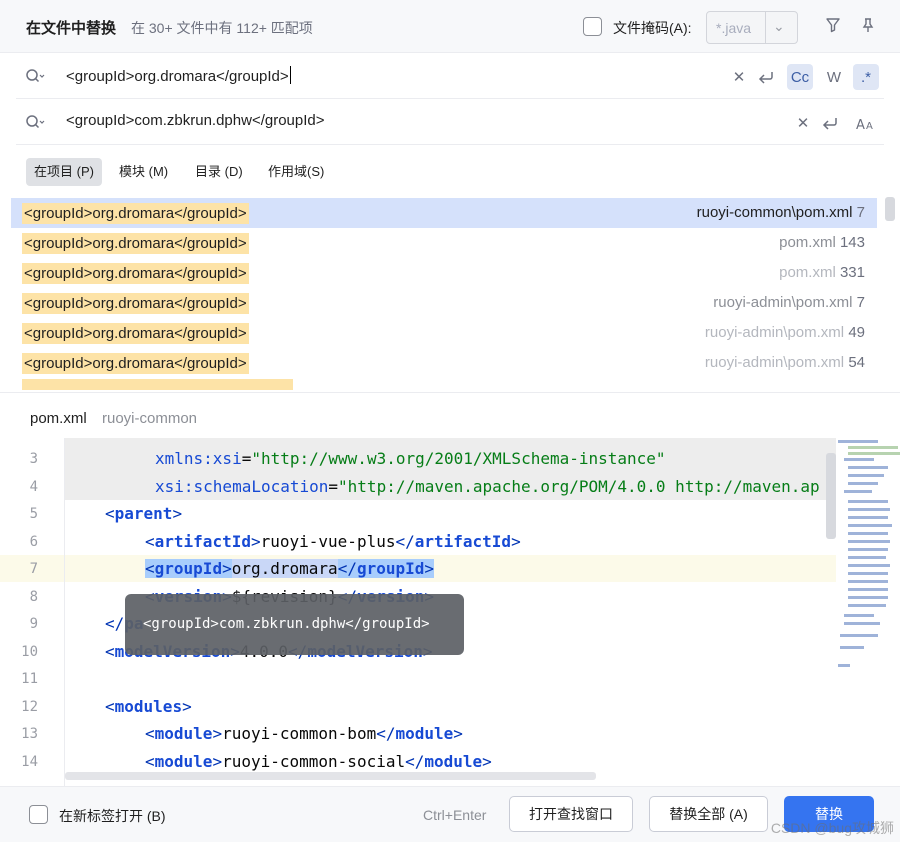 The image size is (900, 842). I want to click on regex-toggle: .*, so click(866, 77).